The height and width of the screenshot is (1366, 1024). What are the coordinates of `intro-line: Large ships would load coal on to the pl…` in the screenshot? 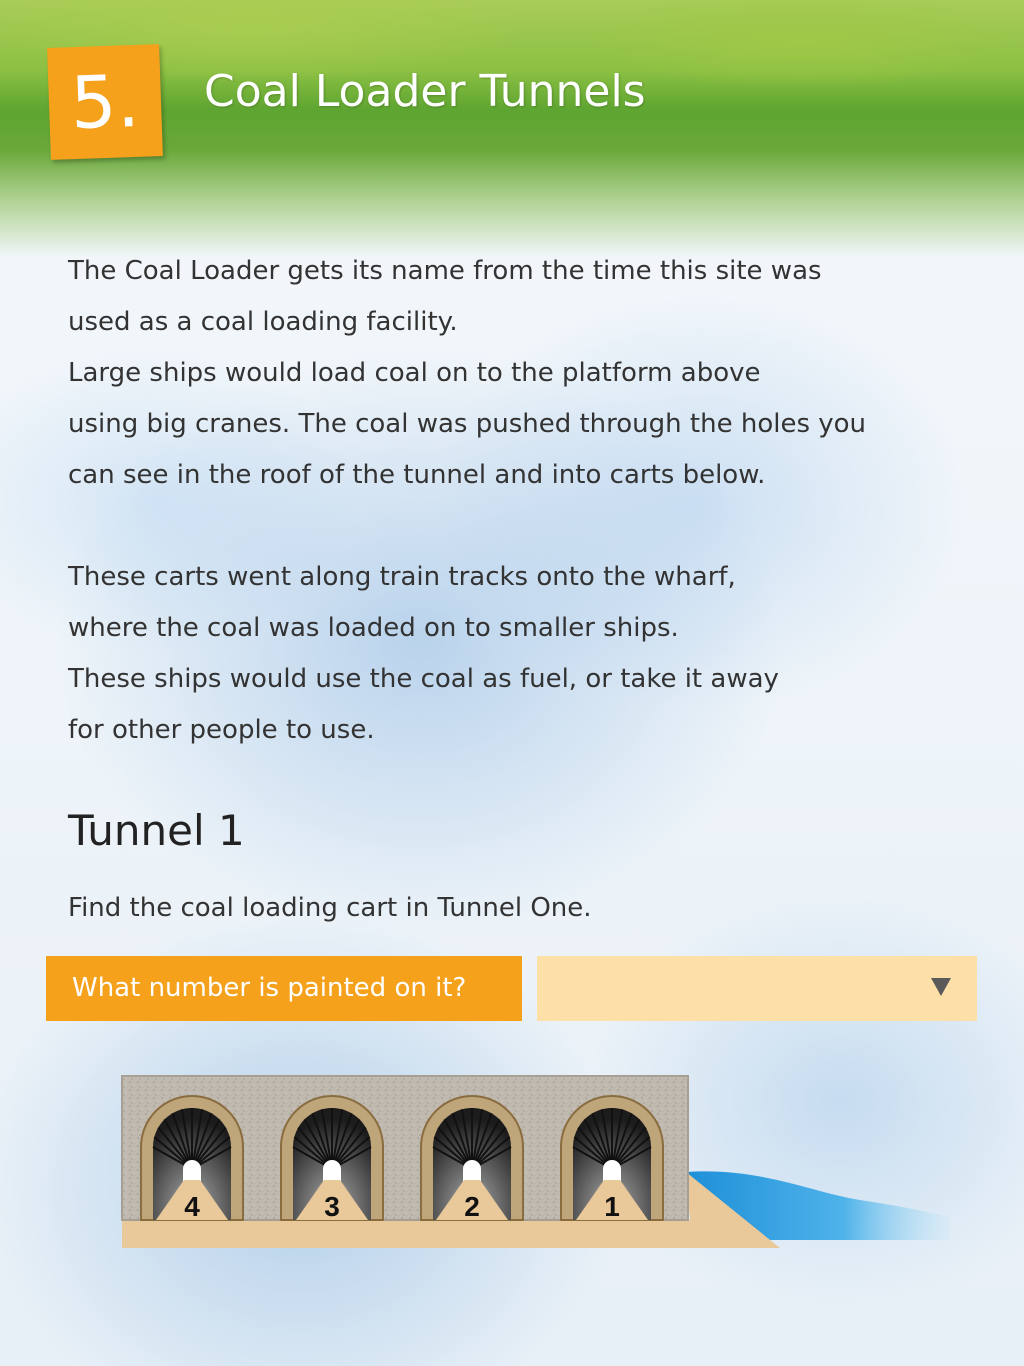 It's located at (414, 373).